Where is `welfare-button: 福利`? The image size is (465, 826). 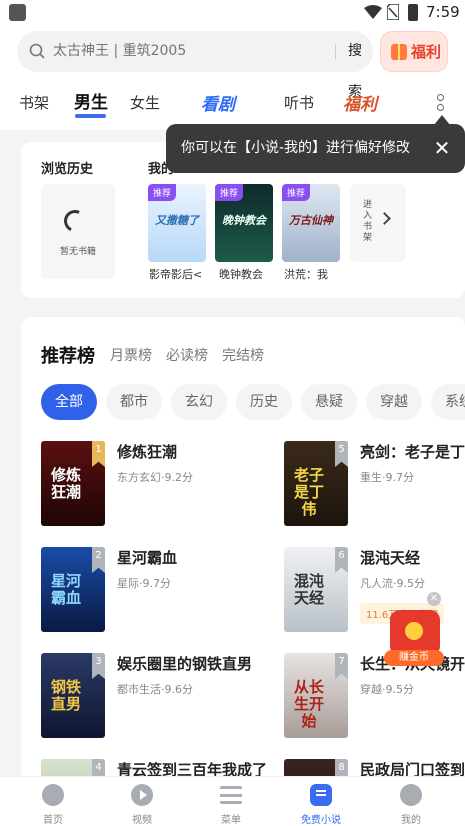
welfare-button: 福利 is located at coordinates (414, 51).